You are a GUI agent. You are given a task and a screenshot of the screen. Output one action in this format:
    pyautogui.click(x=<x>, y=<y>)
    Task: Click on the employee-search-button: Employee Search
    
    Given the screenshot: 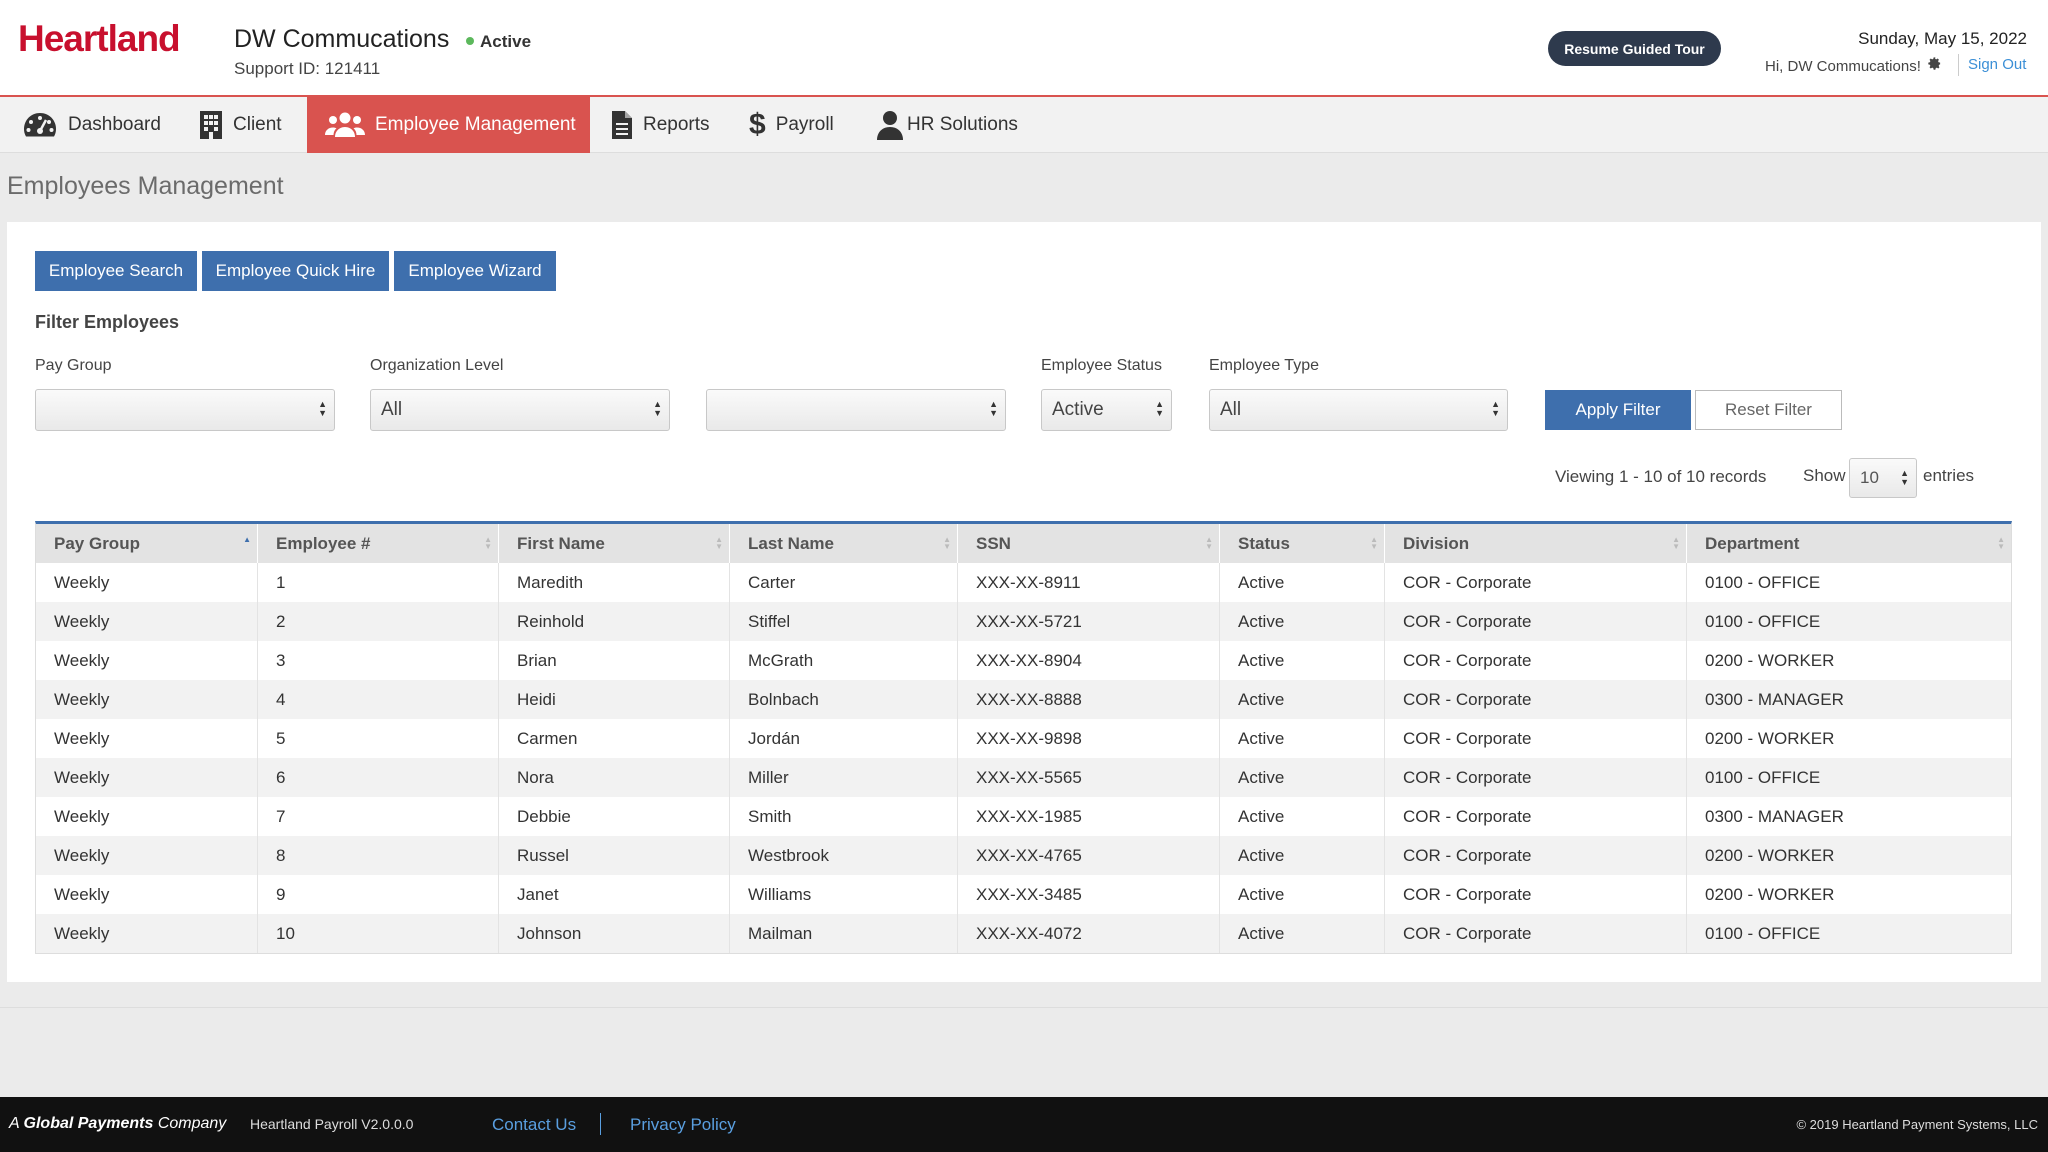 What is the action you would take?
    pyautogui.click(x=116, y=271)
    